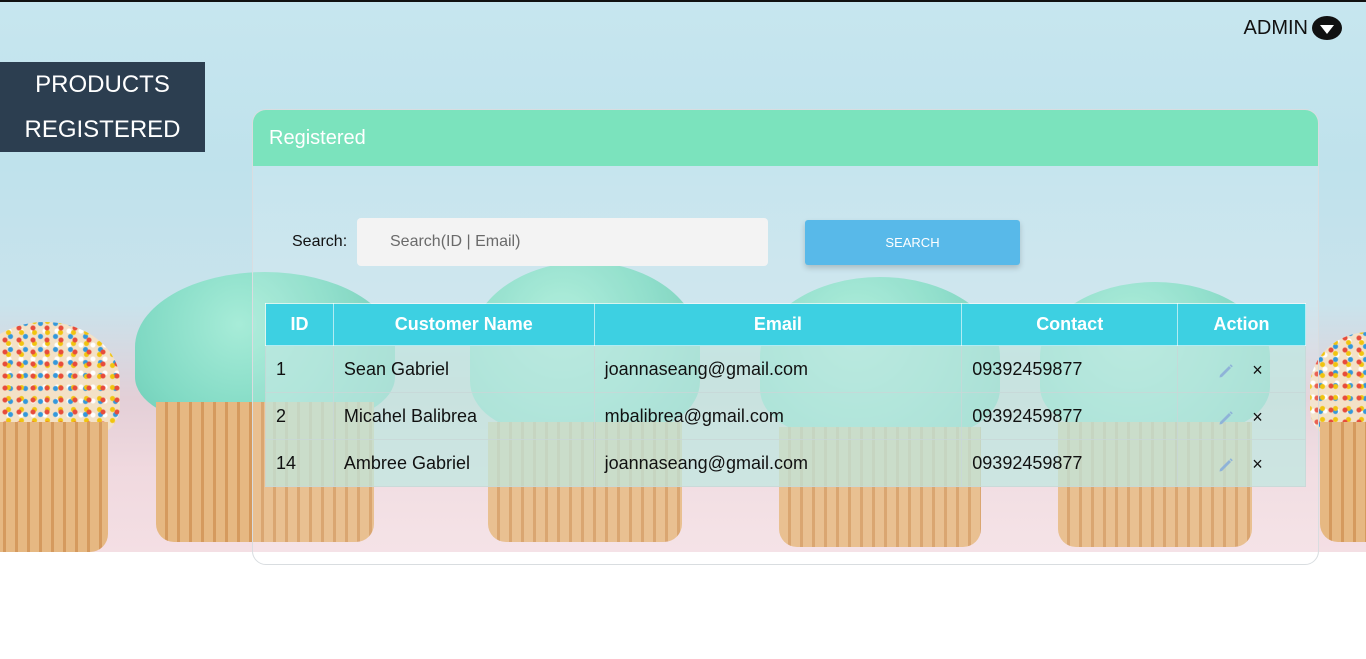 Image resolution: width=1366 pixels, height=659 pixels. I want to click on table-header-row: ID Customer Name Email Contact Action, so click(785, 324).